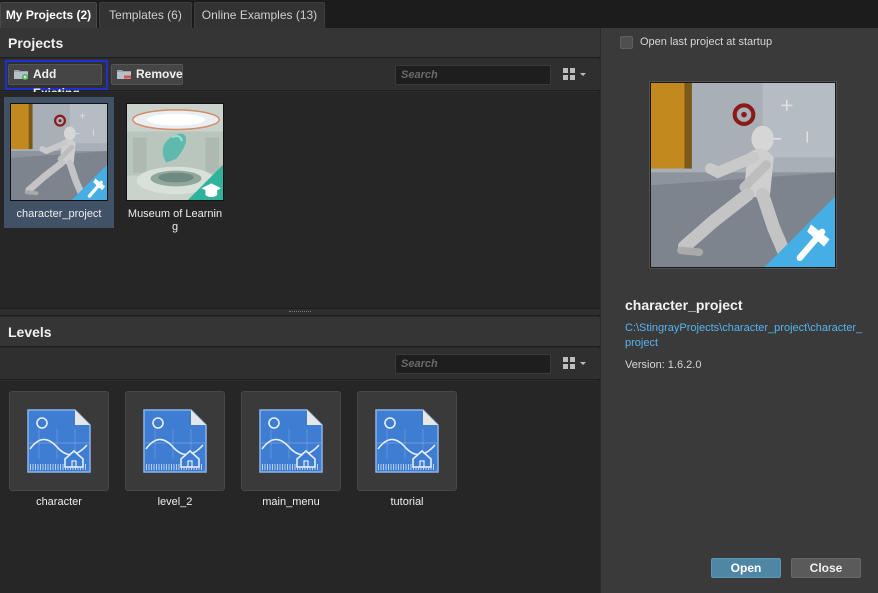 This screenshot has height=593, width=878. What do you see at coordinates (706, 42) in the screenshot?
I see `open-last-project-label: Open last project at startup` at bounding box center [706, 42].